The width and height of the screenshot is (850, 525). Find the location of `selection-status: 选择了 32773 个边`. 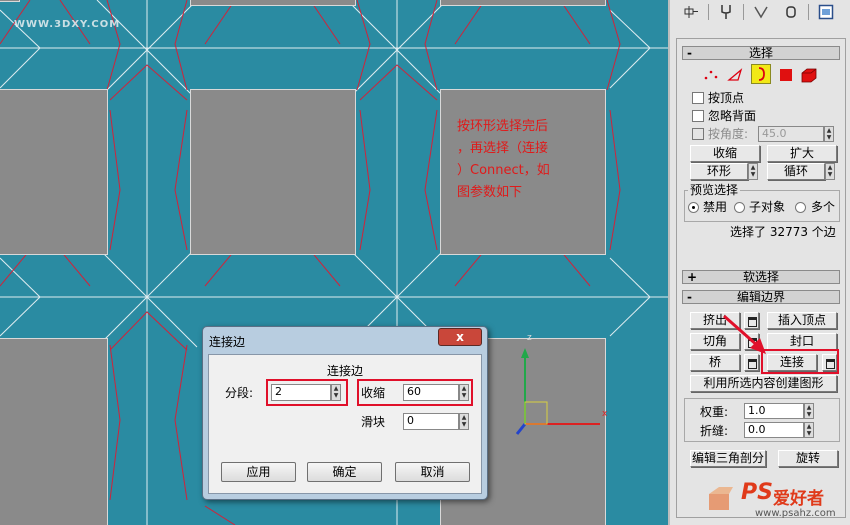

selection-status: 选择了 32773 个边 is located at coordinates (783, 232).